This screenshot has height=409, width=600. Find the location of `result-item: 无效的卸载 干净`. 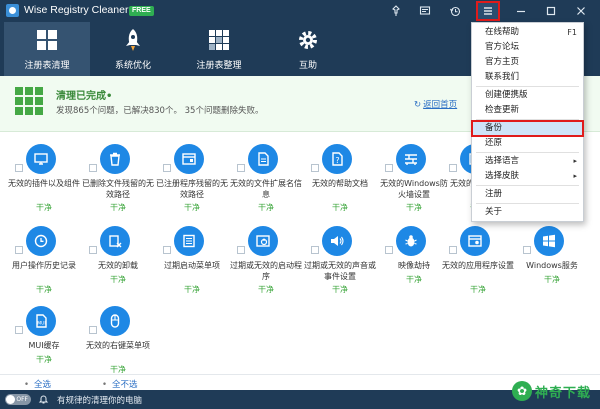

result-item: 无效的卸载 干净 is located at coordinates (118, 260).